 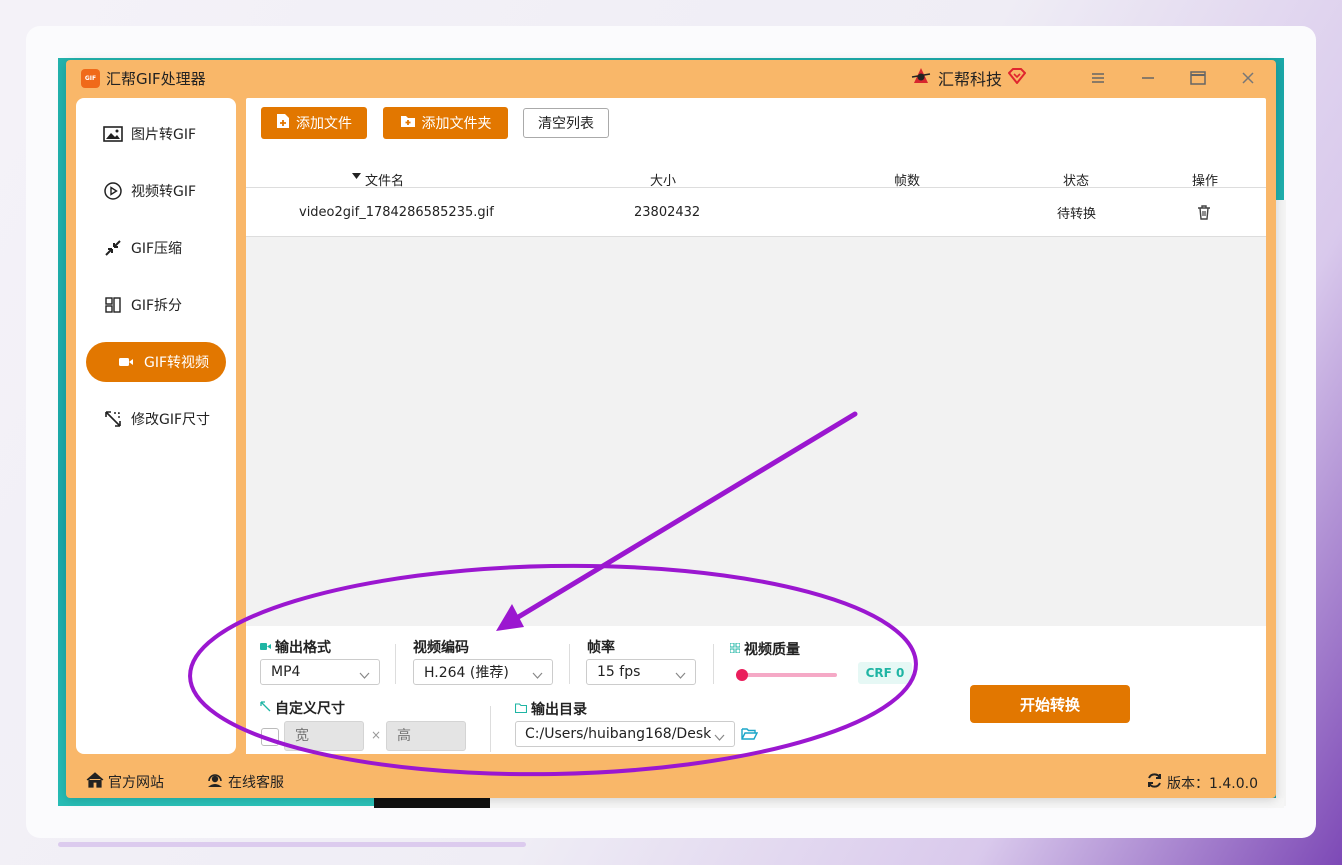 I want to click on sidebar-item-gif-to-video: GIF转视频, so click(x=156, y=362).